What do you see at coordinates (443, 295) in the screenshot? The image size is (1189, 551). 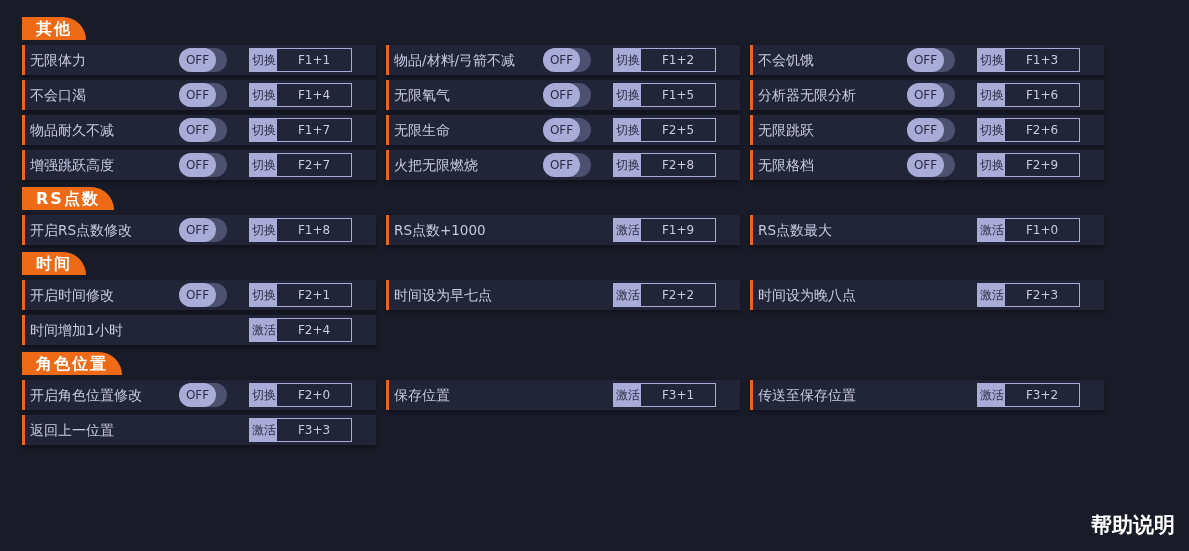 I see `cheat-label: 时间设为早七点` at bounding box center [443, 295].